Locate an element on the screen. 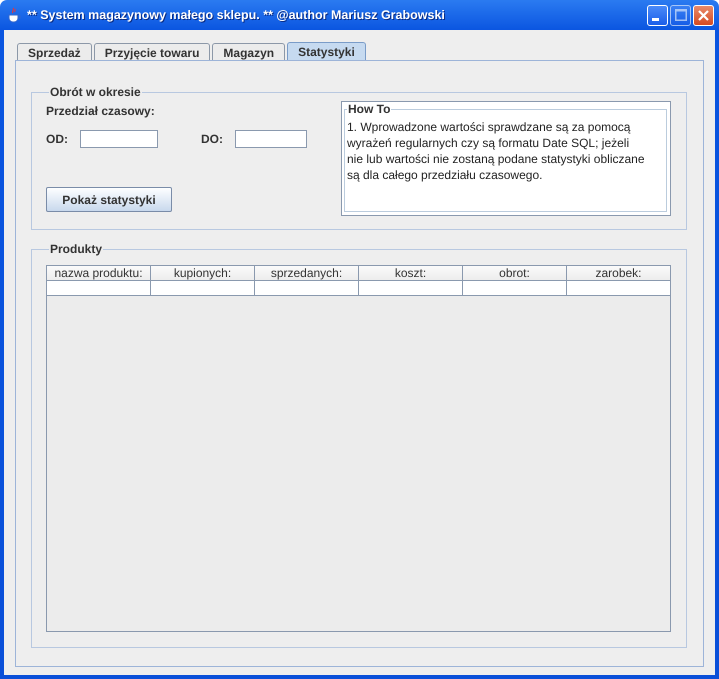 This screenshot has width=719, height=679. column-header: obrot: is located at coordinates (515, 273).